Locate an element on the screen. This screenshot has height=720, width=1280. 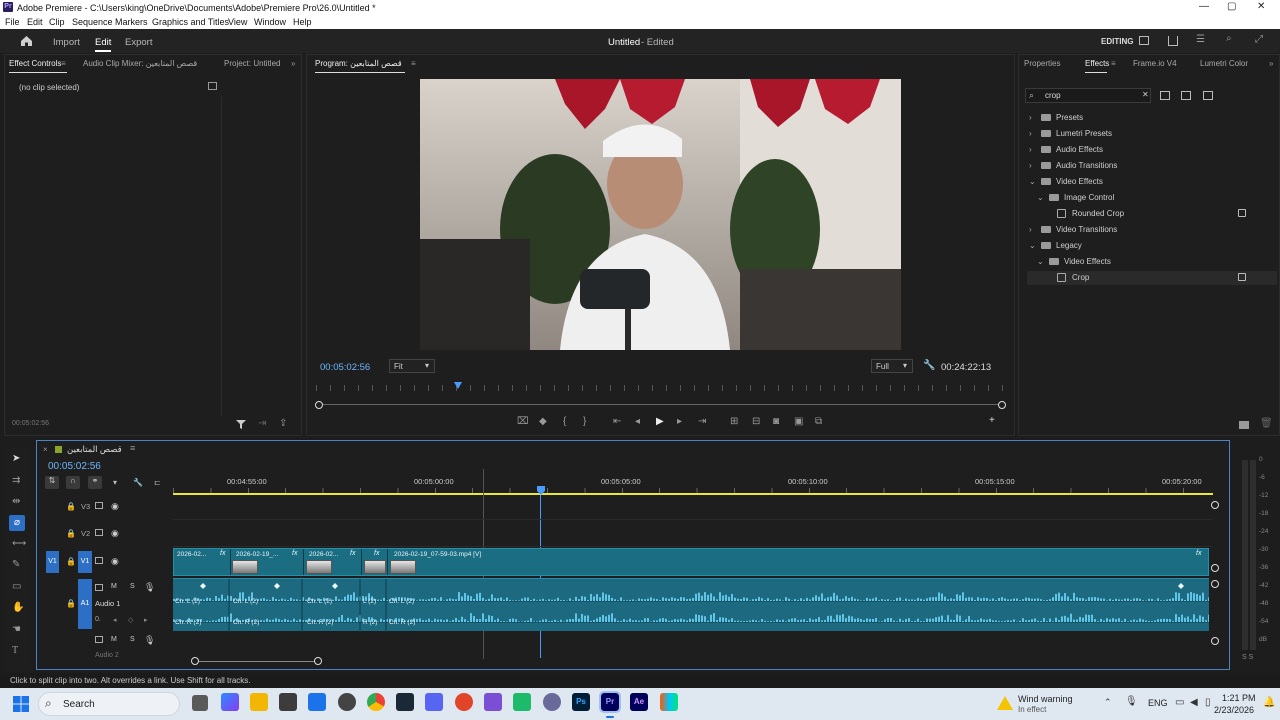
add-marker-icon: ◆ is located at coordinates (543, 422).